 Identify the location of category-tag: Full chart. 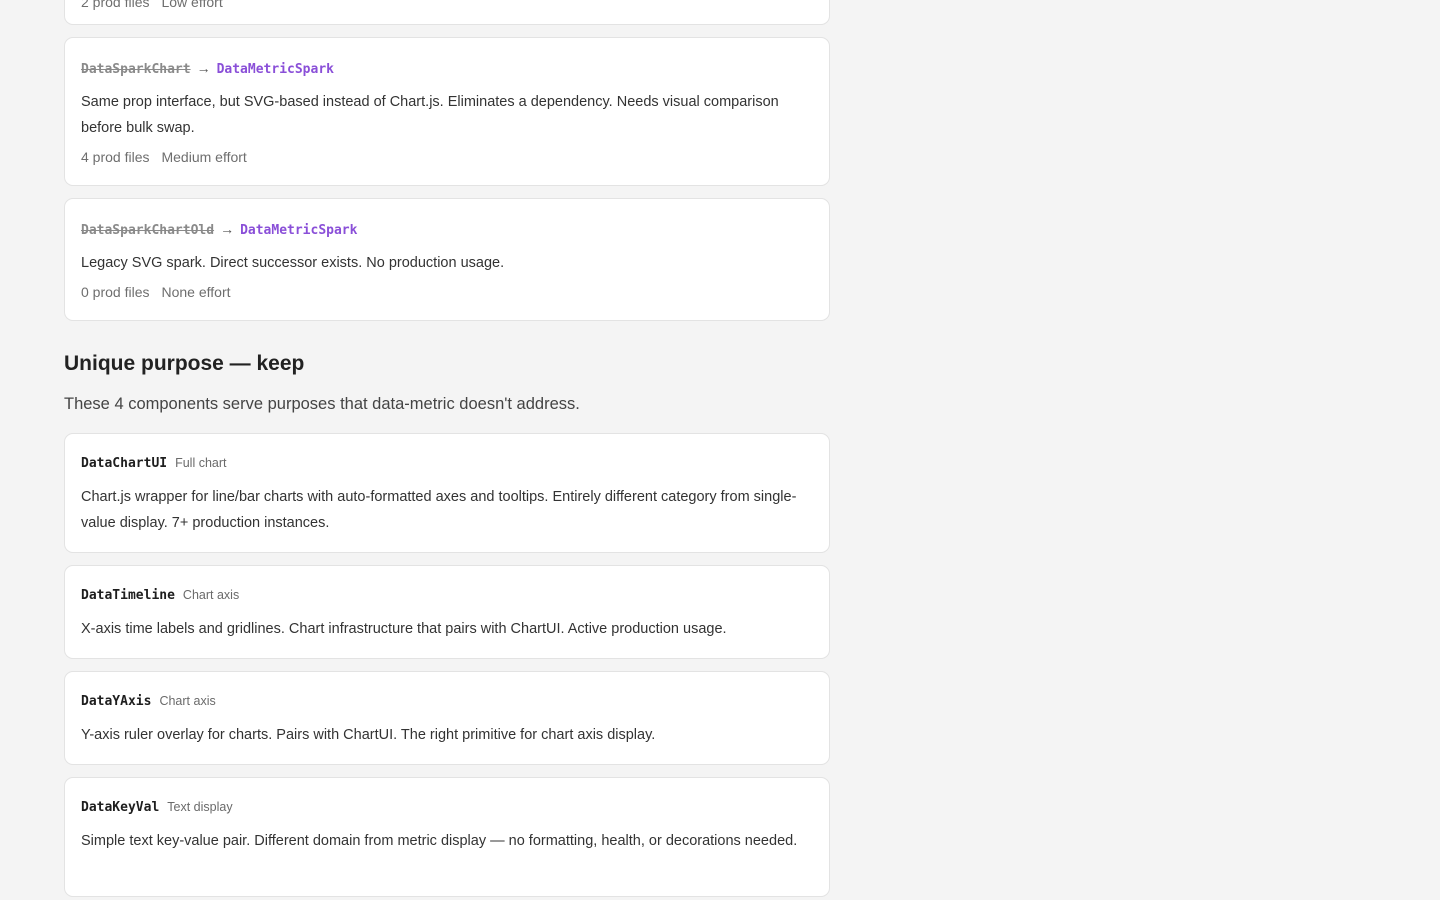
(201, 463).